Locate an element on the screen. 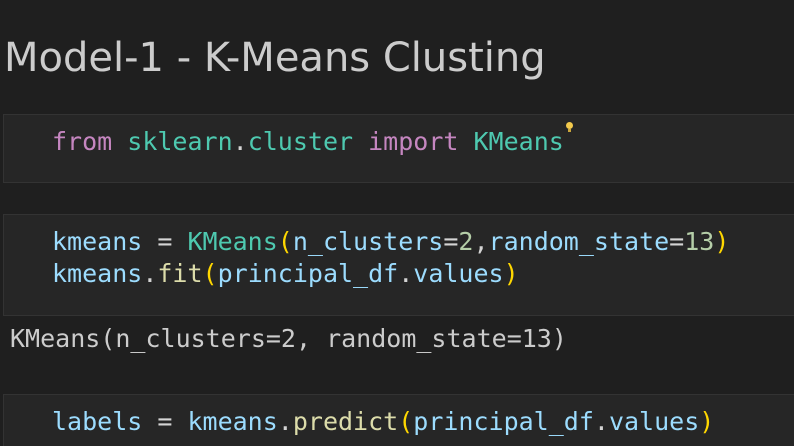 The width and height of the screenshot is (794, 446). code-line: kmeans.fit(principal_df.values) is located at coordinates (285, 274).